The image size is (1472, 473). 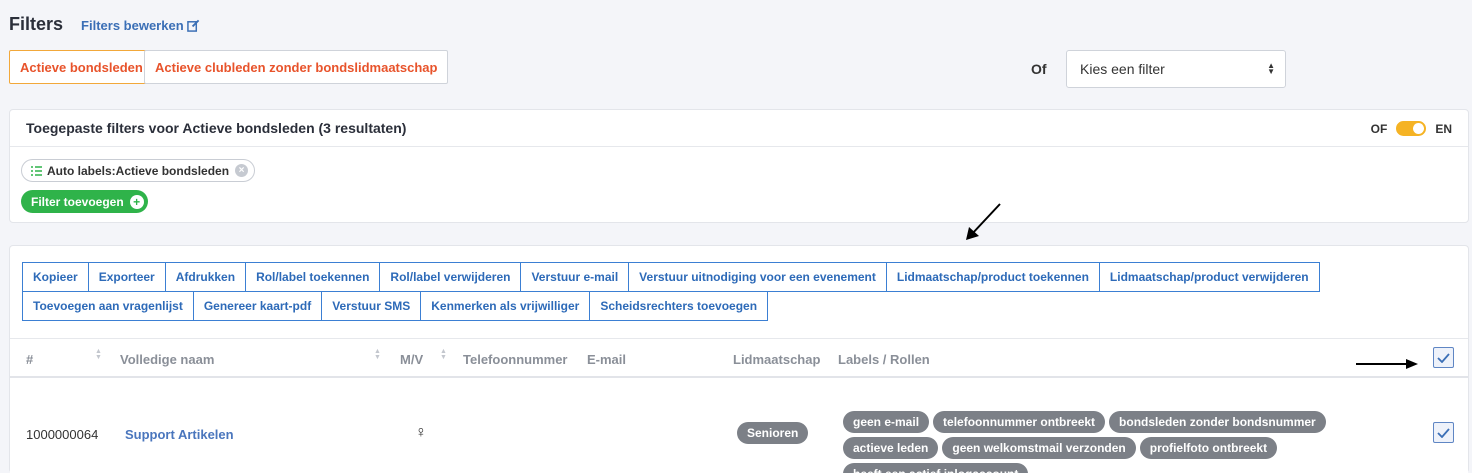 I want to click on list-icon, so click(x=36, y=170).